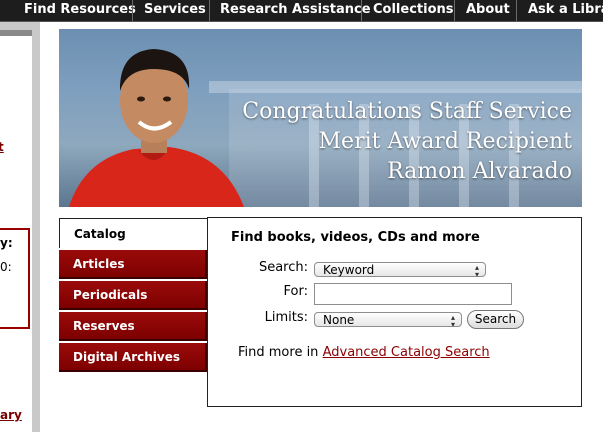 The height and width of the screenshot is (432, 603). What do you see at coordinates (488, 10) in the screenshot?
I see `nav-about: About` at bounding box center [488, 10].